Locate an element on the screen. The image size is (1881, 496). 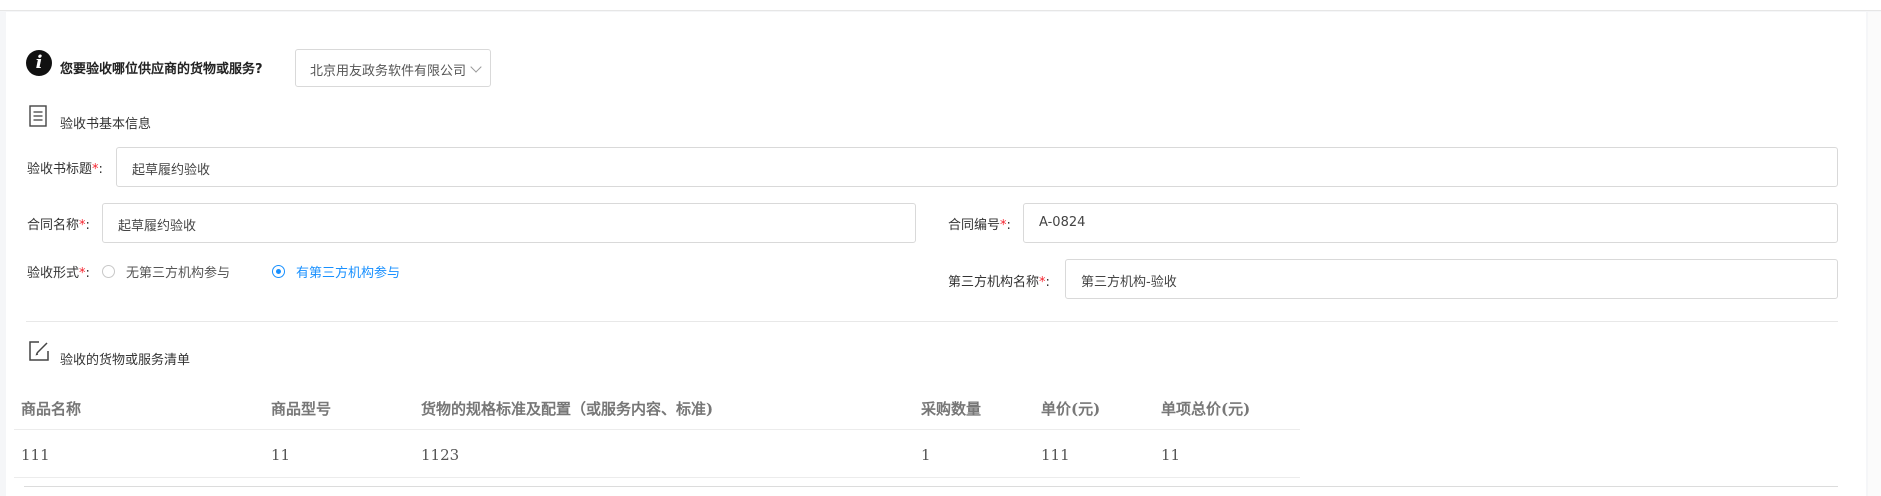
document-list-icon is located at coordinates (38, 116).